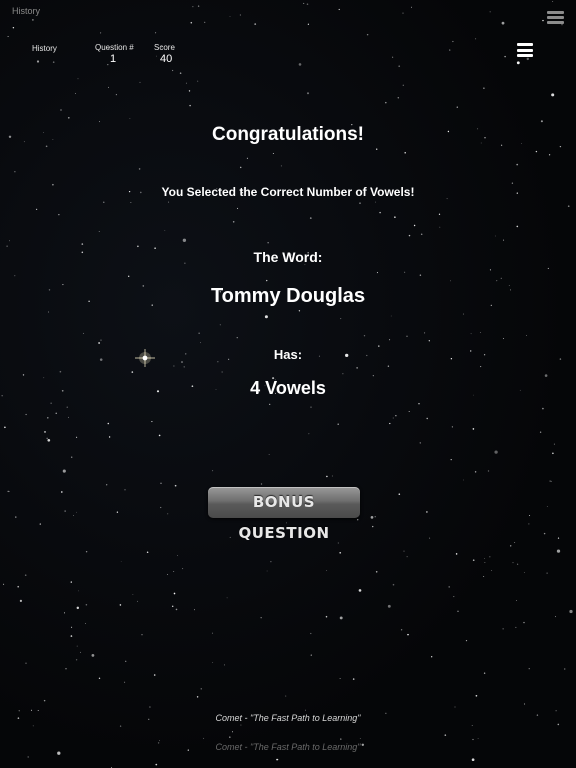 The height and width of the screenshot is (768, 576). What do you see at coordinates (166, 59) in the screenshot?
I see `score-value: 40` at bounding box center [166, 59].